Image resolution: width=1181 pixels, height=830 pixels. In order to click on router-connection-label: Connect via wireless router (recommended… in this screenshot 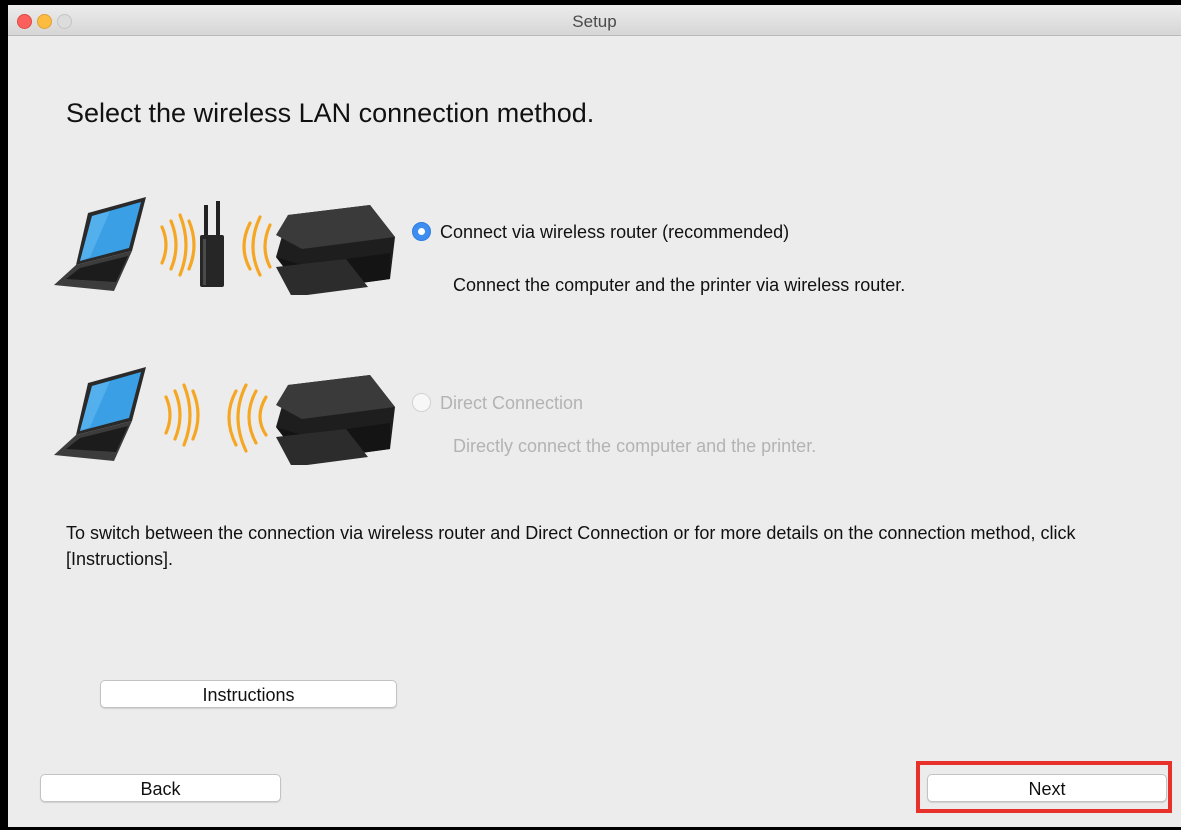, I will do `click(614, 232)`.